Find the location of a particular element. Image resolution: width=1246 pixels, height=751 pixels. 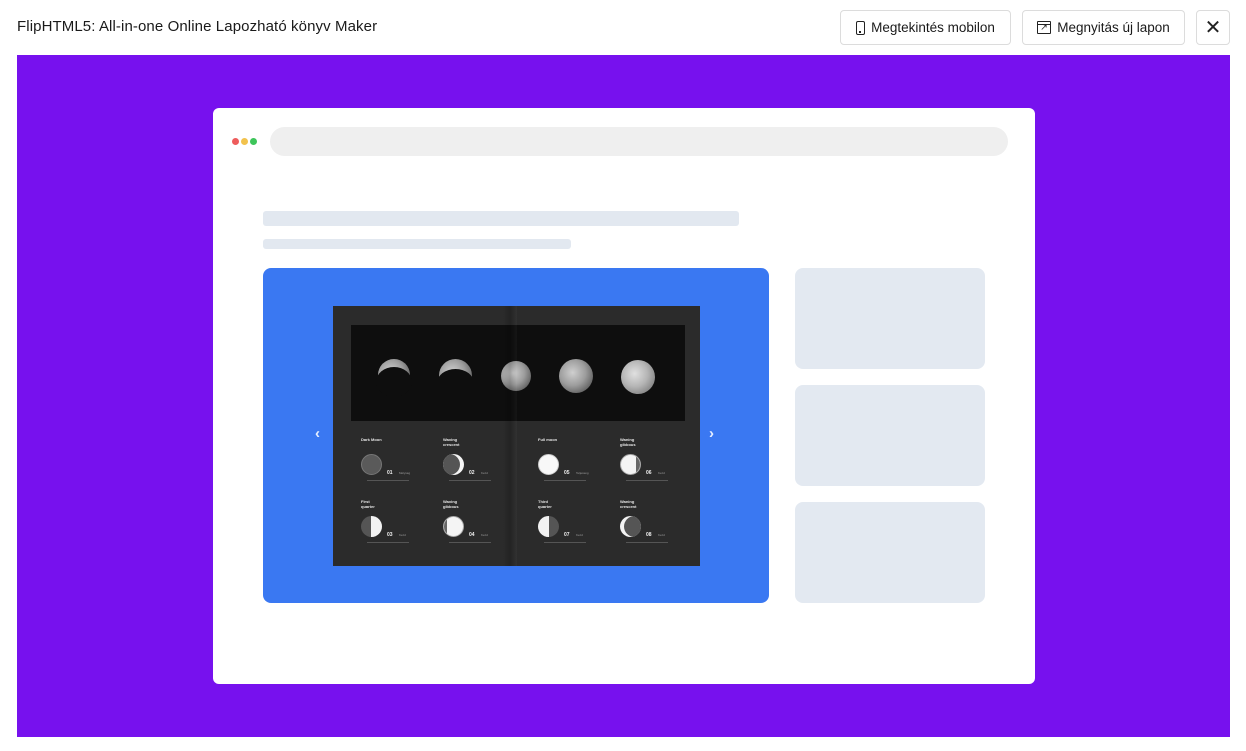

close-icon: ✕ is located at coordinates (1213, 27).